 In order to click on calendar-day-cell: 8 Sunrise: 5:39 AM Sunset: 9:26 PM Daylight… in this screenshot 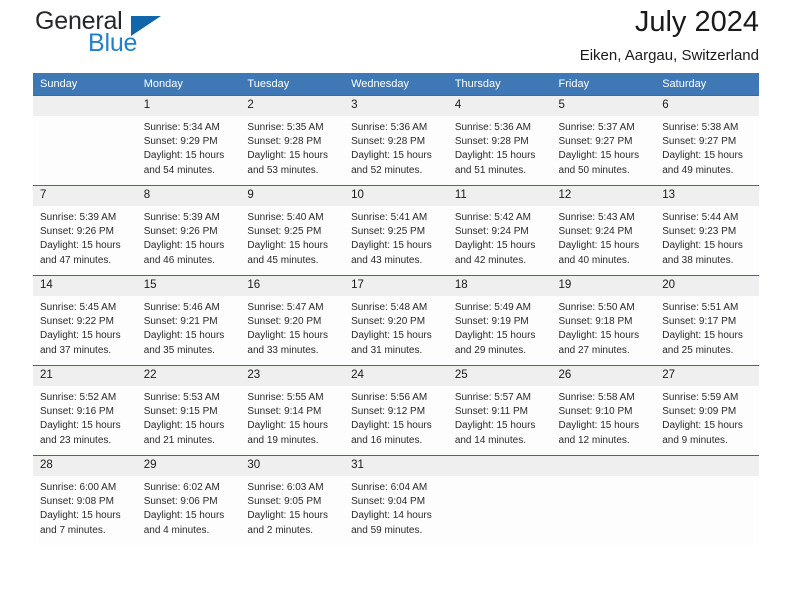, I will do `click(188, 230)`.